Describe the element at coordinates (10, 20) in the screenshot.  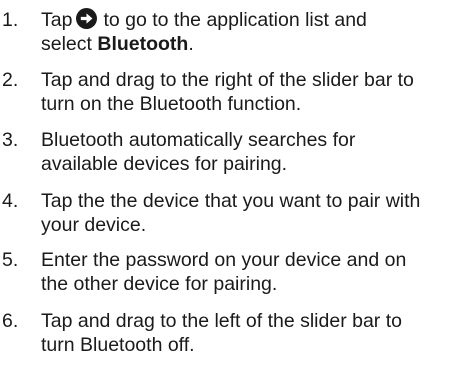
I see `step-number: 1.` at that location.